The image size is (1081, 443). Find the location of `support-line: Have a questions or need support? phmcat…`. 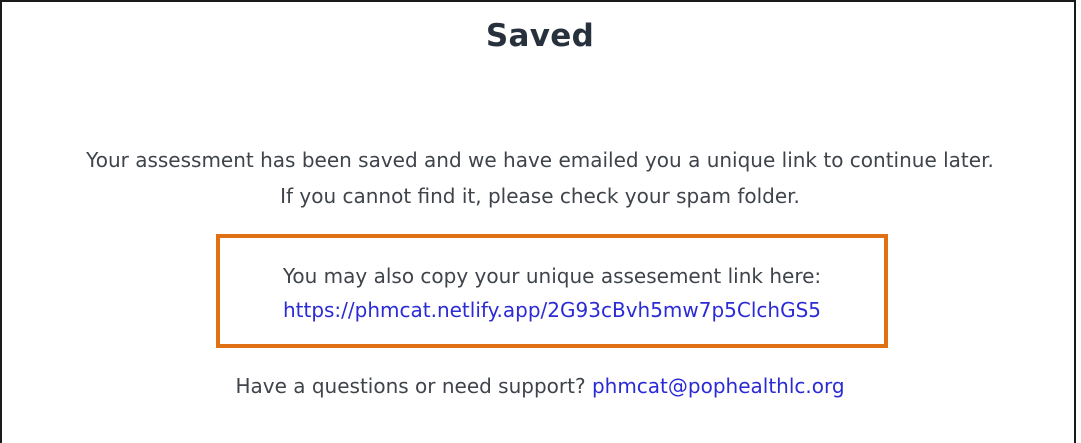

support-line: Have a questions or need support? phmcat… is located at coordinates (540, 386).